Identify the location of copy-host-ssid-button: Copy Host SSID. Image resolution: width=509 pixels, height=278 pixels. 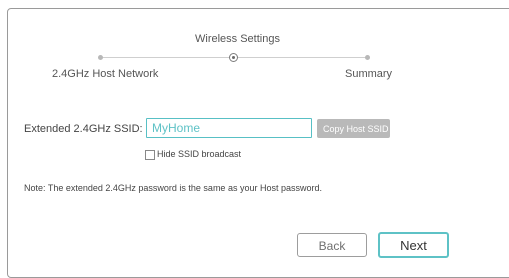
(353, 128).